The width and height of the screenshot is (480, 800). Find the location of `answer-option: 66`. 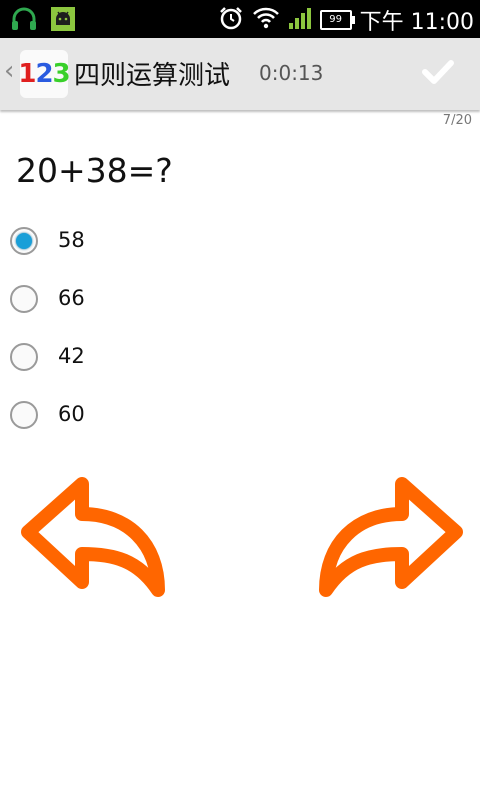

answer-option: 66 is located at coordinates (240, 299).